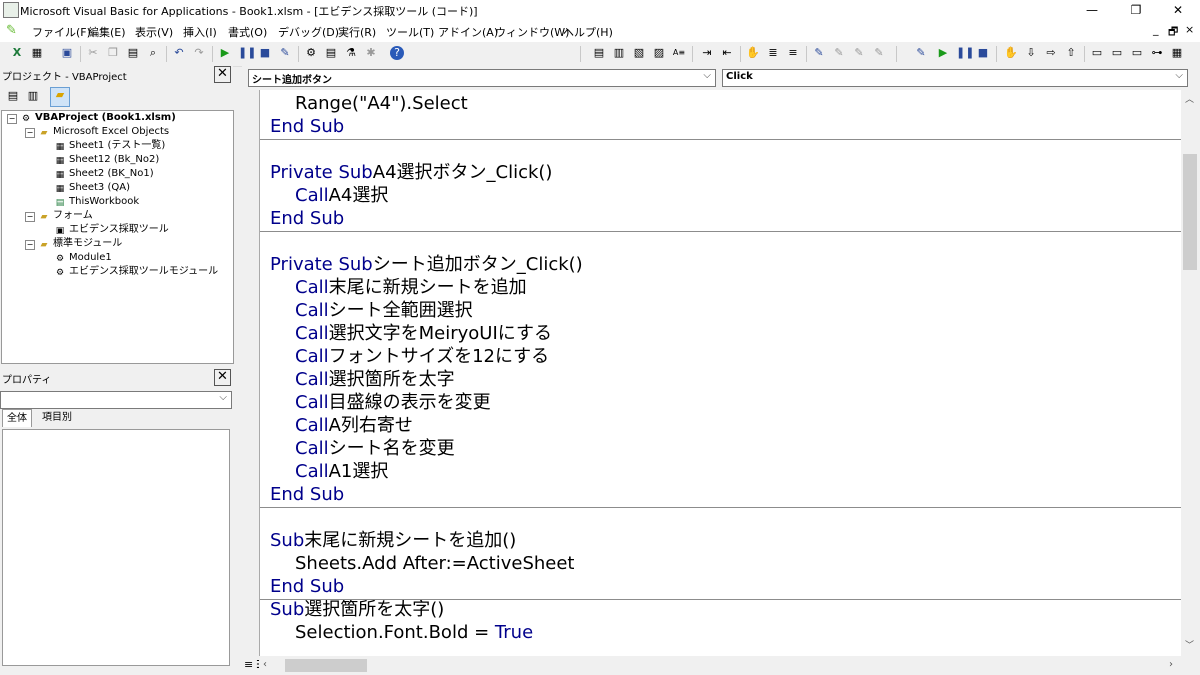 The height and width of the screenshot is (675, 1200). I want to click on step-over-icon: ⇨, so click(1051, 53).